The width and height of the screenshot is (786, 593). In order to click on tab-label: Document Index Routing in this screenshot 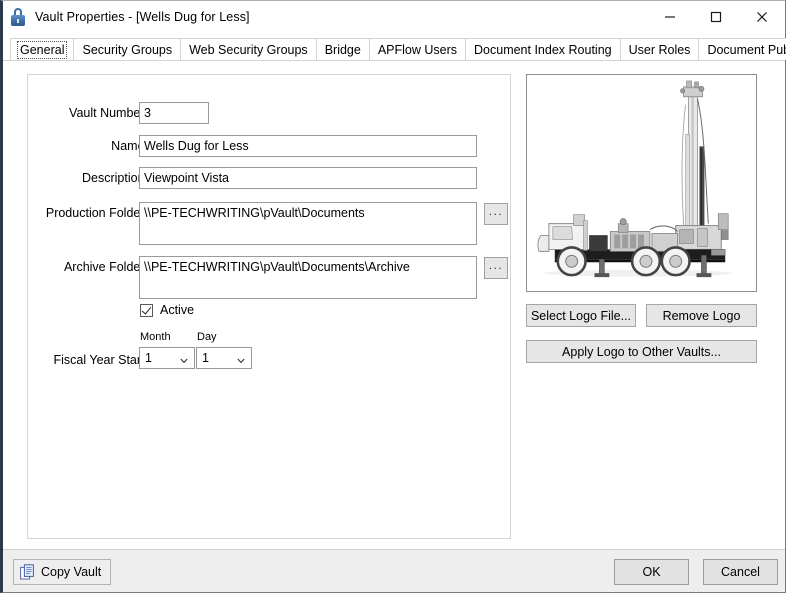, I will do `click(543, 49)`.